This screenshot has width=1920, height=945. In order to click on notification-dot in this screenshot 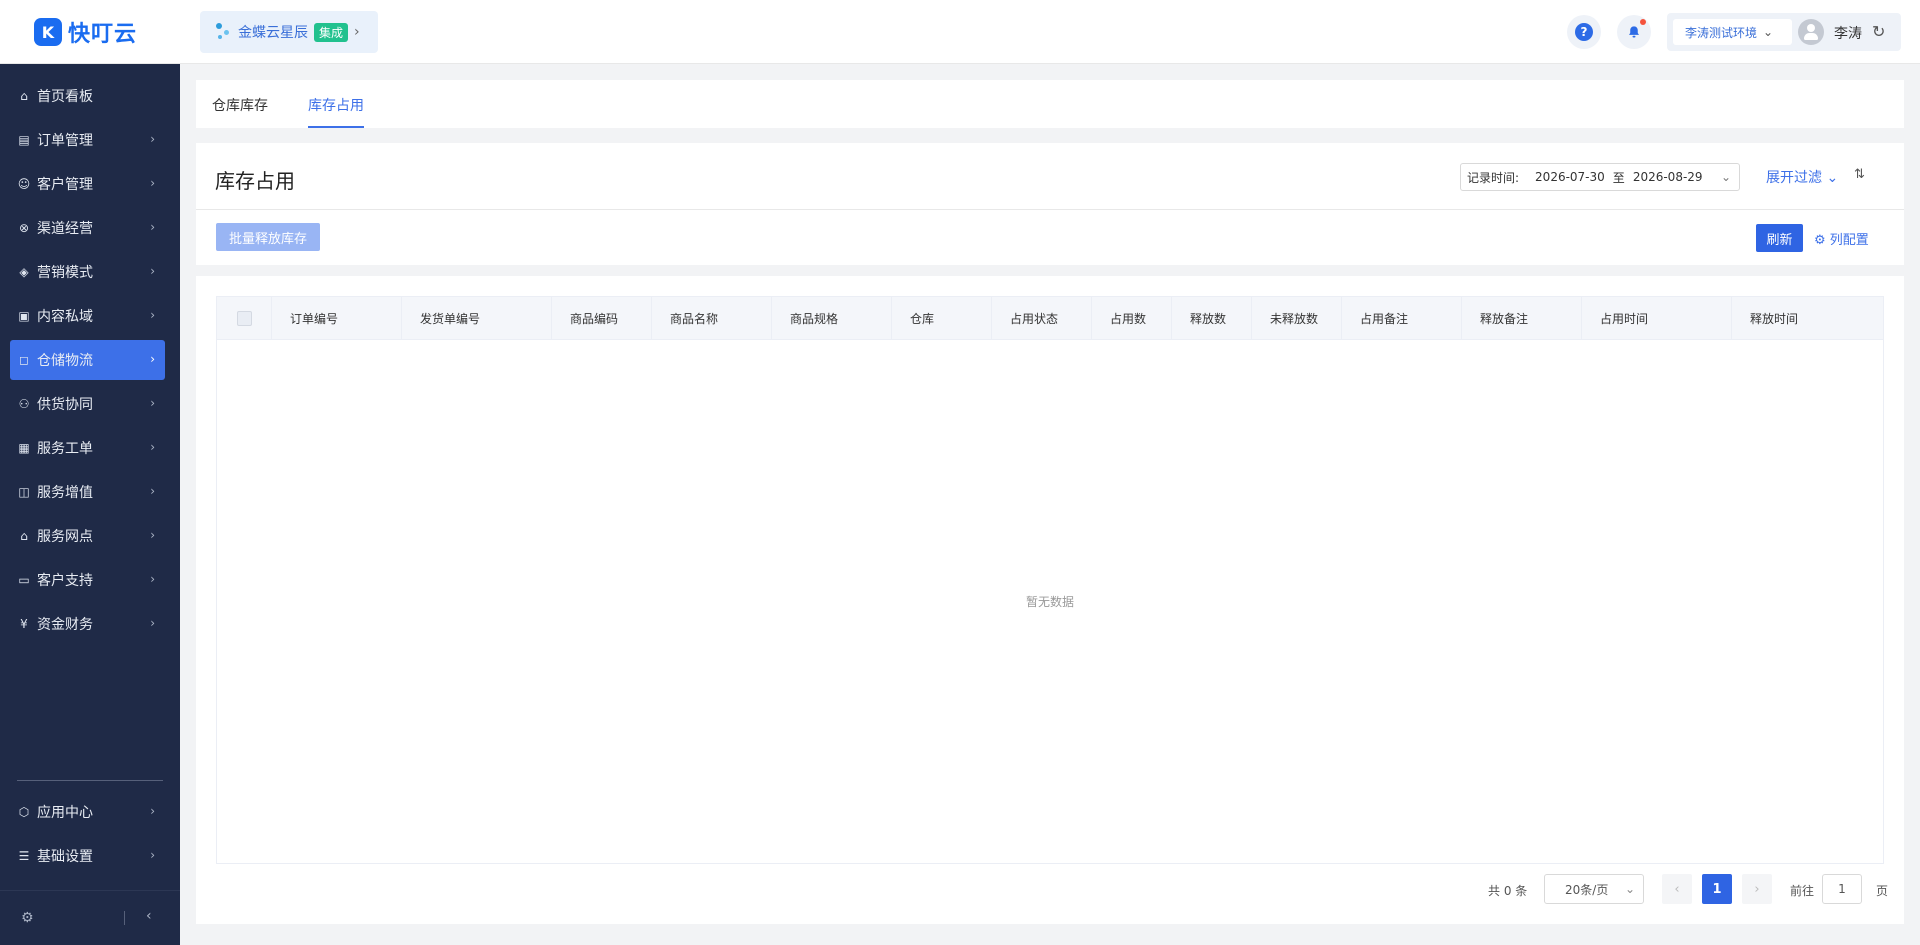, I will do `click(1643, 22)`.